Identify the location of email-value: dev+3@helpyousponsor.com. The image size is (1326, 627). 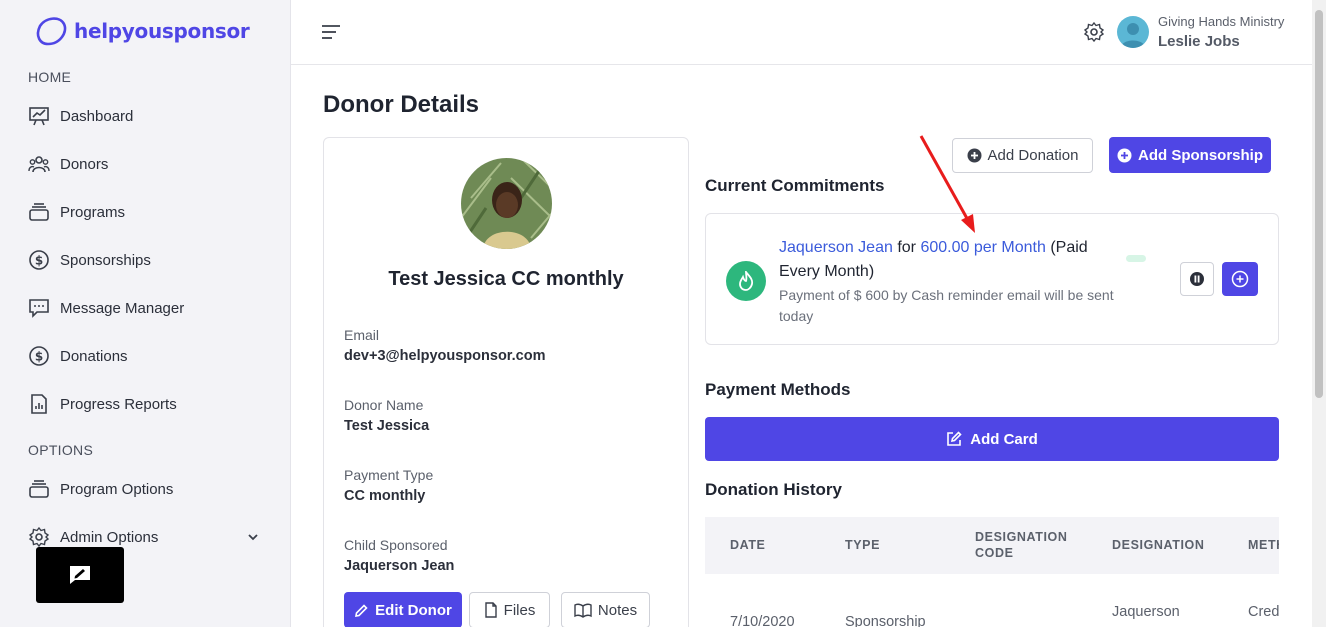
(445, 356).